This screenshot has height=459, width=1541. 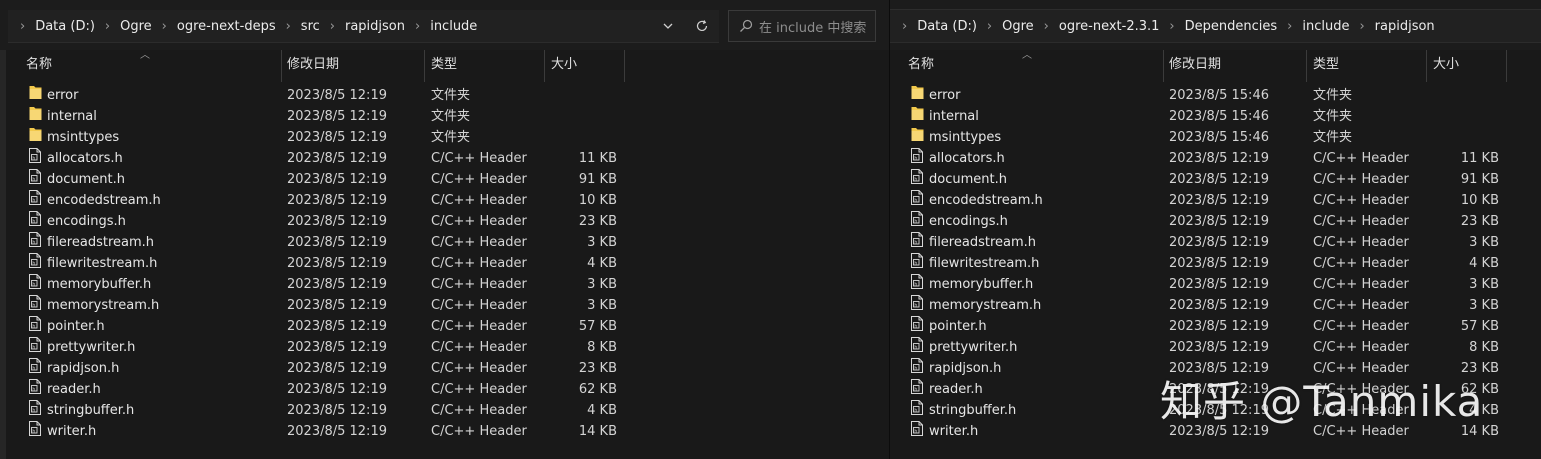 I want to click on file-size: 4 KB, so click(x=602, y=410).